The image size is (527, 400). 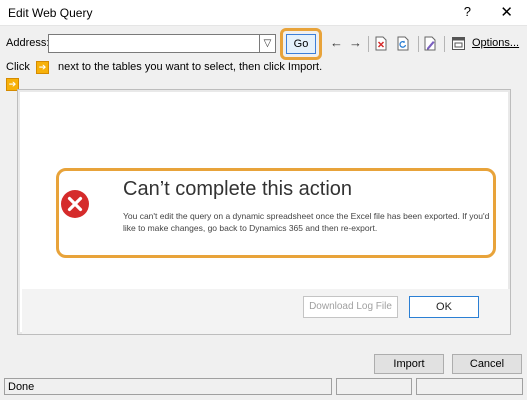 What do you see at coordinates (238, 189) in the screenshot?
I see `error-title: Can’t complete this action` at bounding box center [238, 189].